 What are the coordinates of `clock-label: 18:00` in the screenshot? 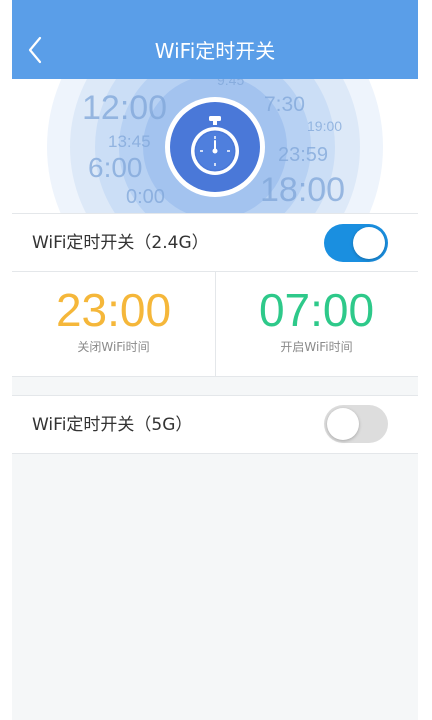 It's located at (302, 190).